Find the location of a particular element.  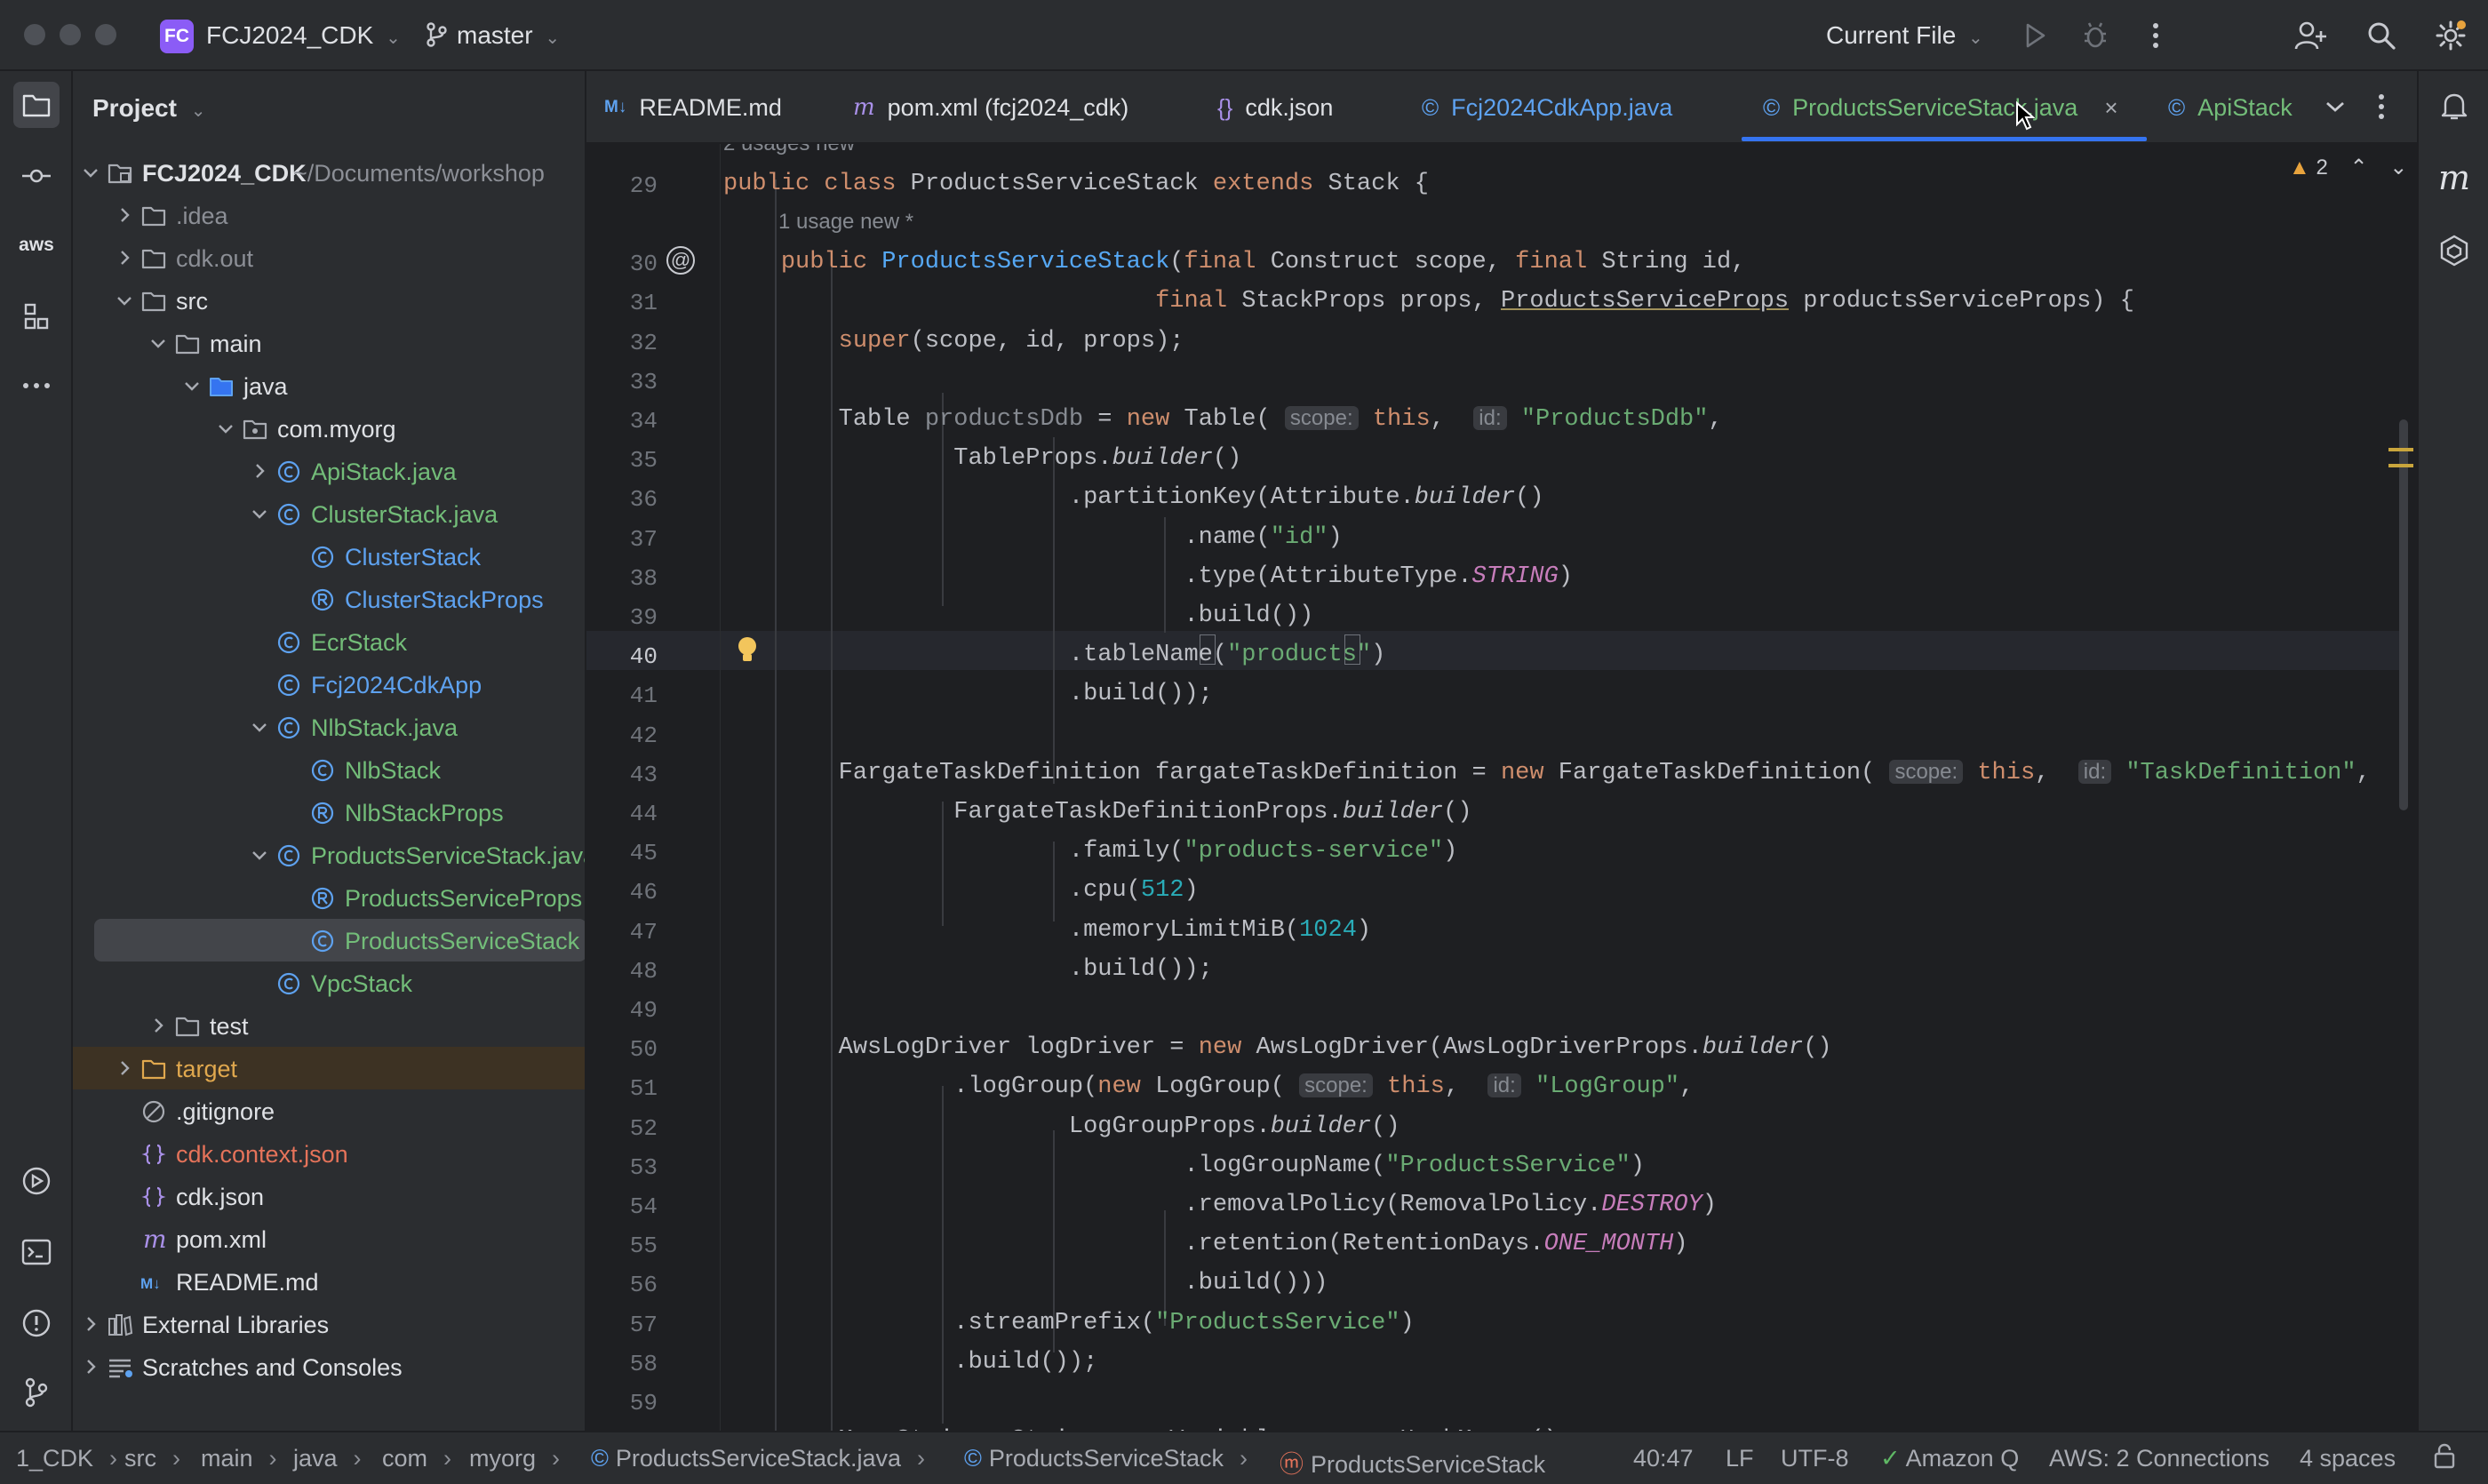

add-user-icon is located at coordinates (2310, 35).